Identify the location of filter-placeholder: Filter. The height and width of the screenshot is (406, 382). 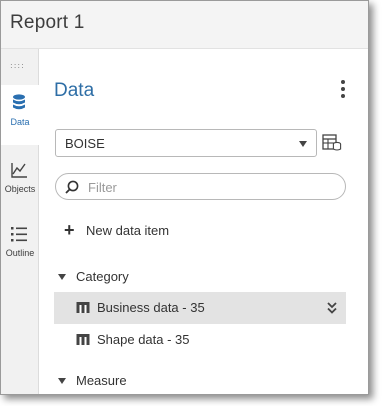
(102, 187).